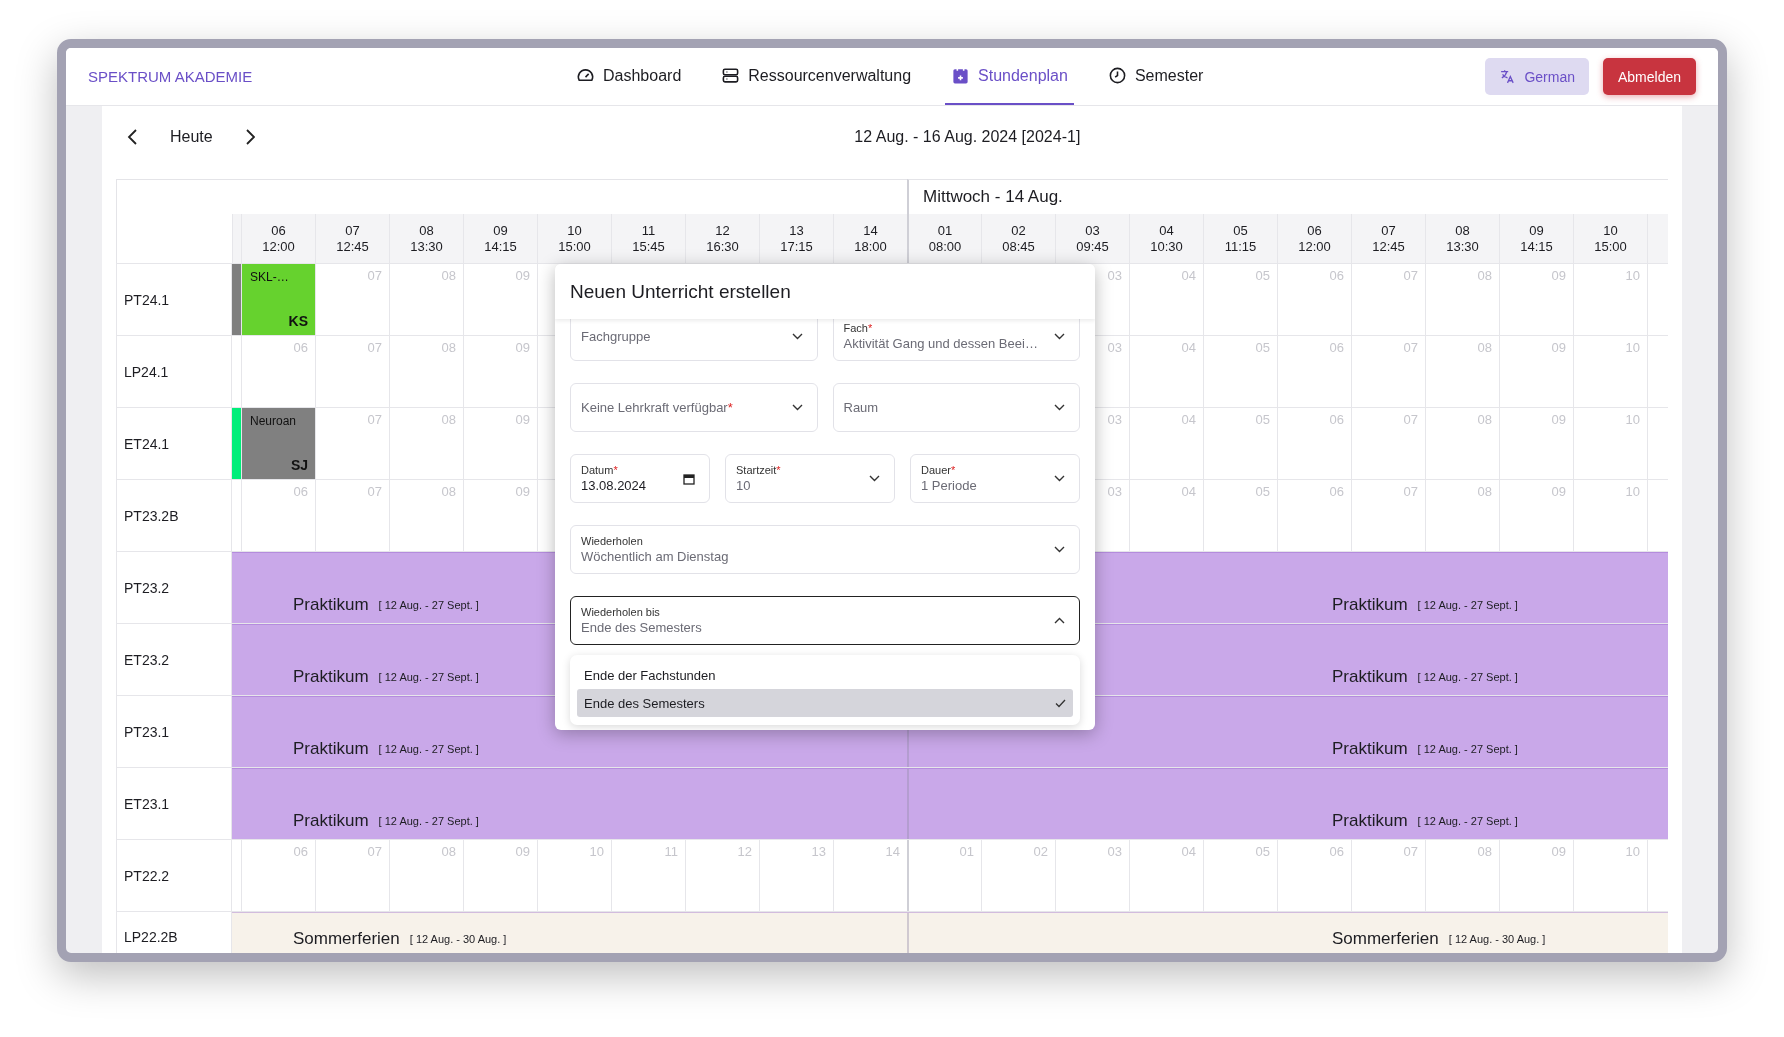 This screenshot has width=1784, height=1037. What do you see at coordinates (967, 137) in the screenshot?
I see `date-range: 12 Aug. - 16 Aug. 2024 [2024-1]` at bounding box center [967, 137].